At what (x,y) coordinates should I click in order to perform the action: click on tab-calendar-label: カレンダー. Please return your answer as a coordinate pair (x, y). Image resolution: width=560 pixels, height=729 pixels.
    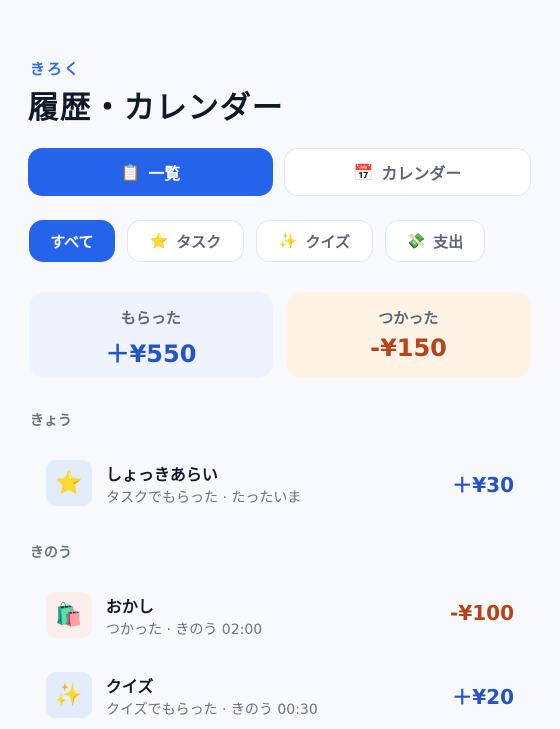
    Looking at the image, I should click on (421, 173).